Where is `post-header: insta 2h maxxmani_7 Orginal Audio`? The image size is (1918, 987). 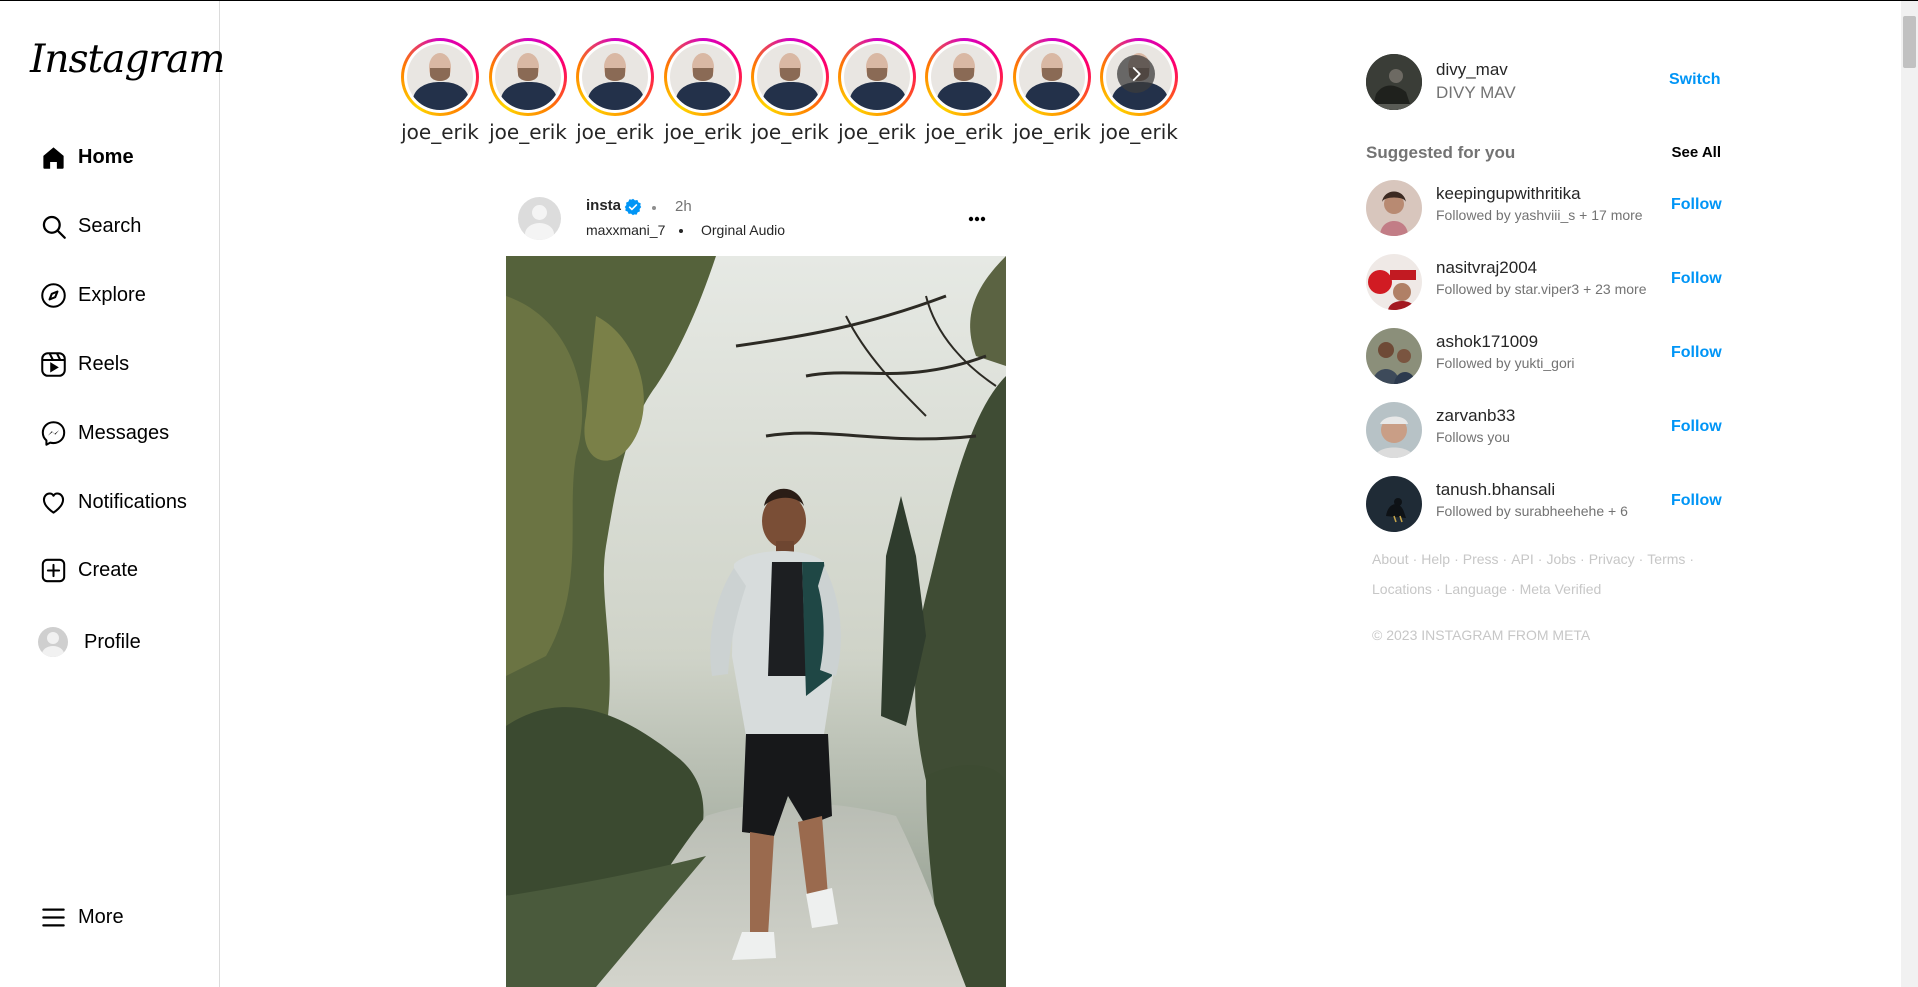
post-header: insta 2h maxxmani_7 Orginal Audio is located at coordinates (755, 219).